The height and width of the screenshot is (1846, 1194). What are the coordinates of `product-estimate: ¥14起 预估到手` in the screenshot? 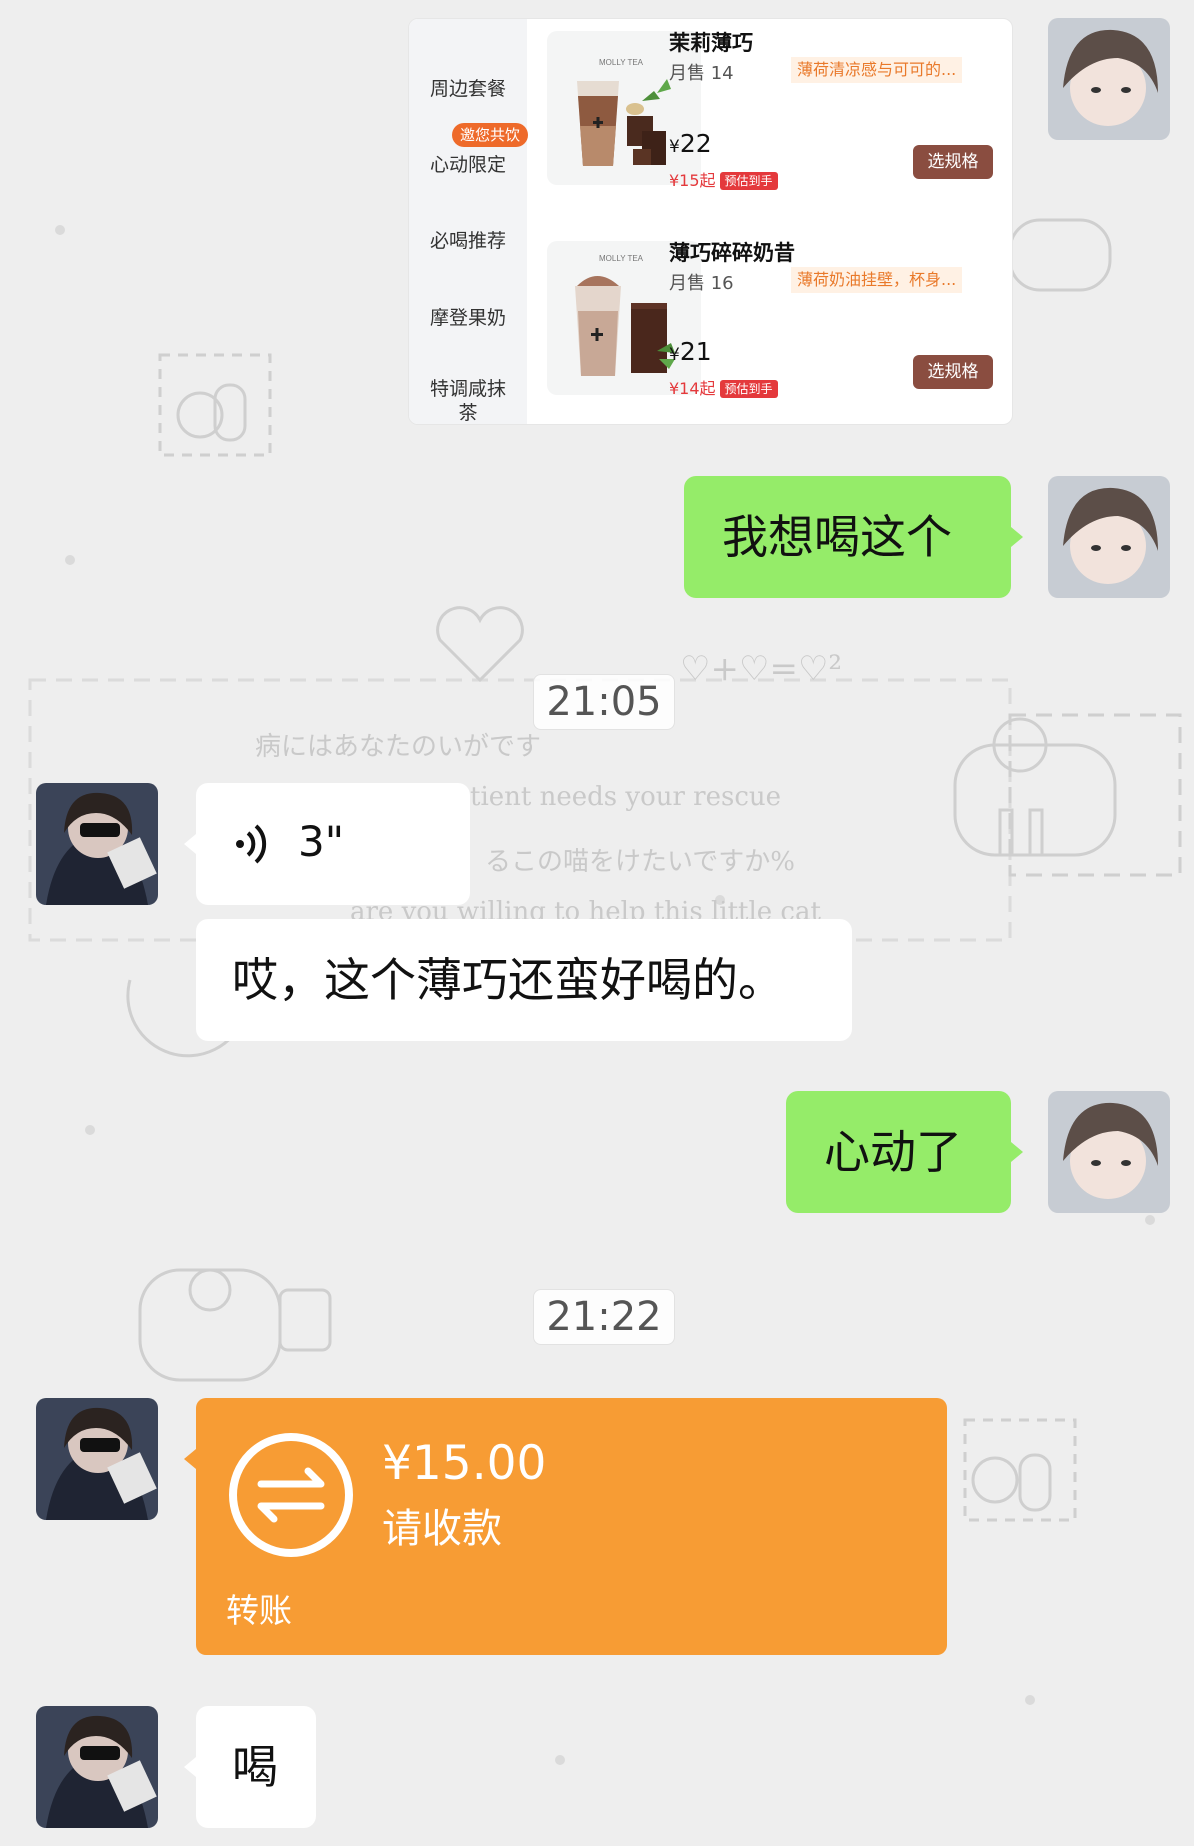 It's located at (723, 387).